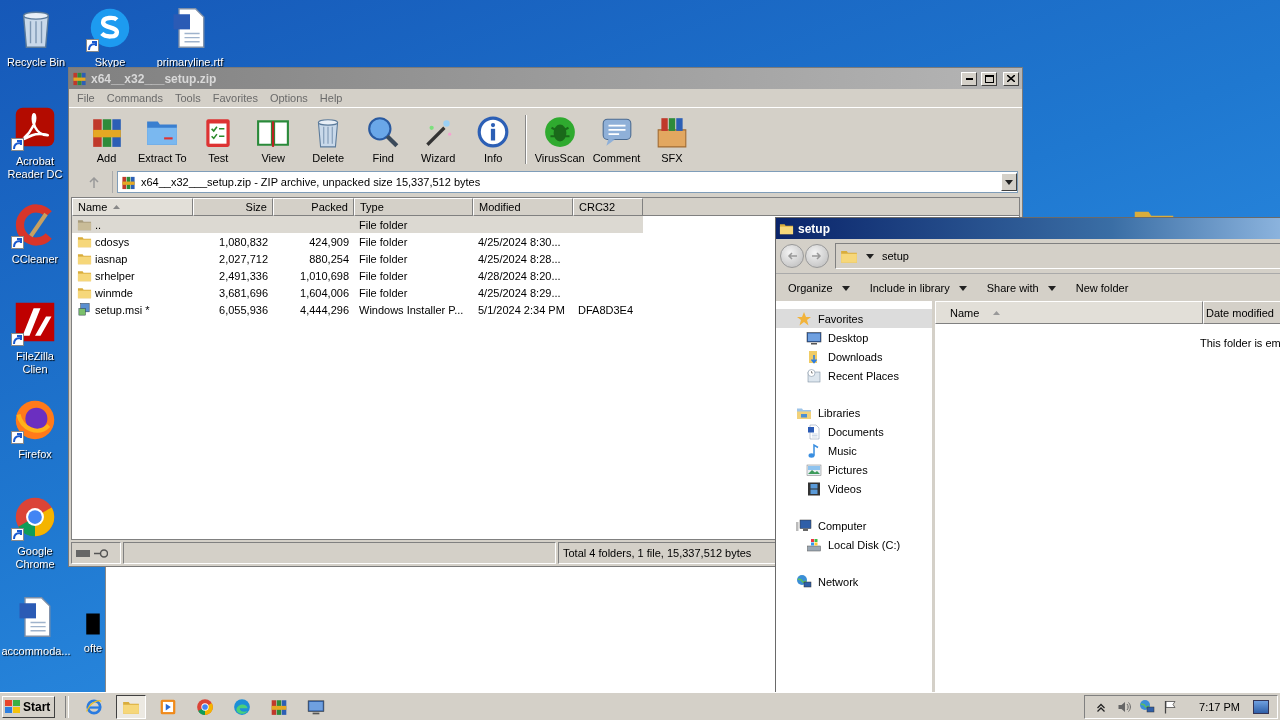 This screenshot has height=720, width=1280. Describe the element at coordinates (331, 98) in the screenshot. I see `menu-item: Help` at that location.